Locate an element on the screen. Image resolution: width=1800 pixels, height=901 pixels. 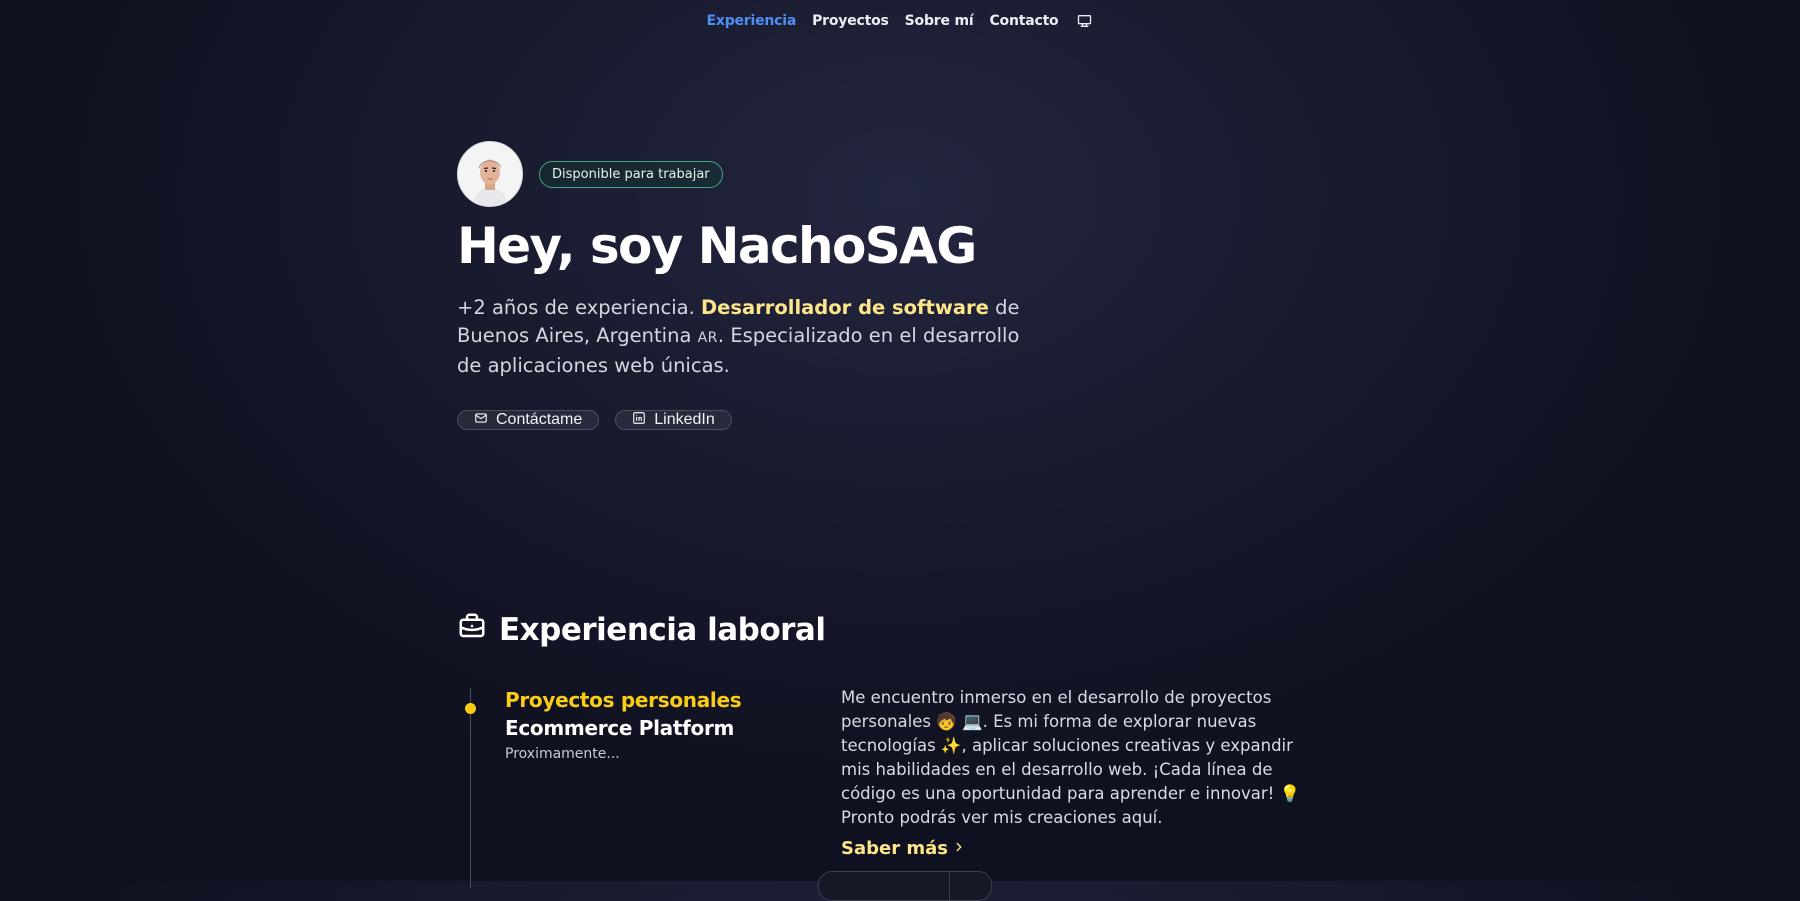
experience-role: Ecommerce Platform is located at coordinates (620, 728).